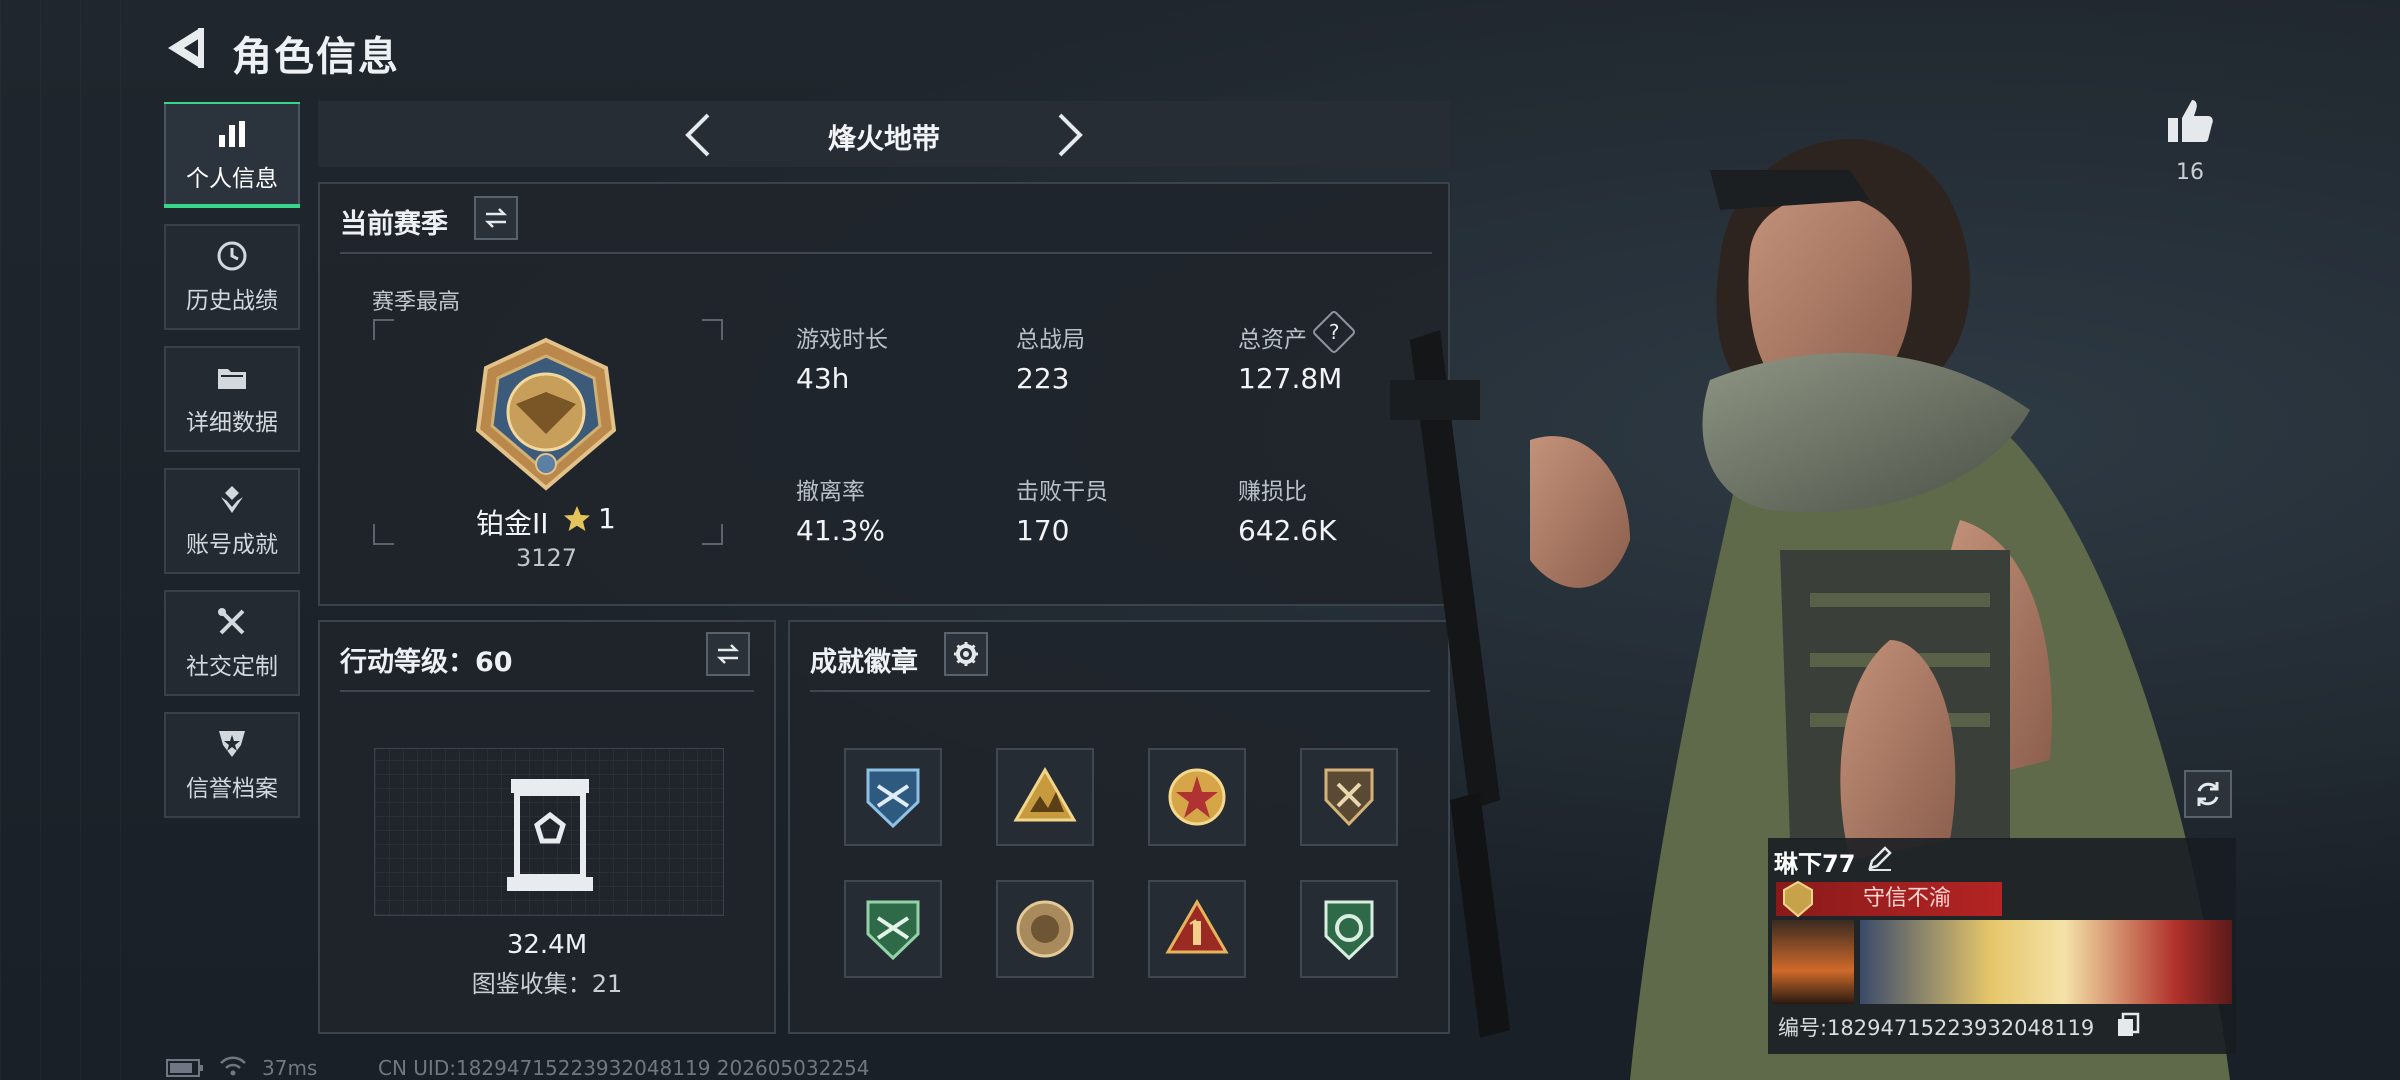 Image resolution: width=2400 pixels, height=1080 pixels. What do you see at coordinates (2190, 122) in the screenshot?
I see `thumbs-up-icon` at bounding box center [2190, 122].